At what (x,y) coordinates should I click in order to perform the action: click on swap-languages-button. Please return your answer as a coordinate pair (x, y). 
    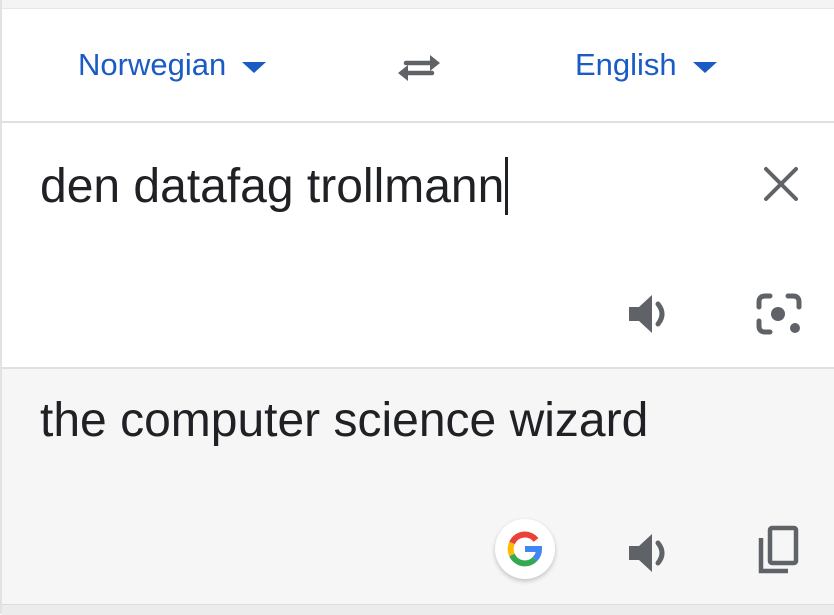
    Looking at the image, I should click on (419, 69).